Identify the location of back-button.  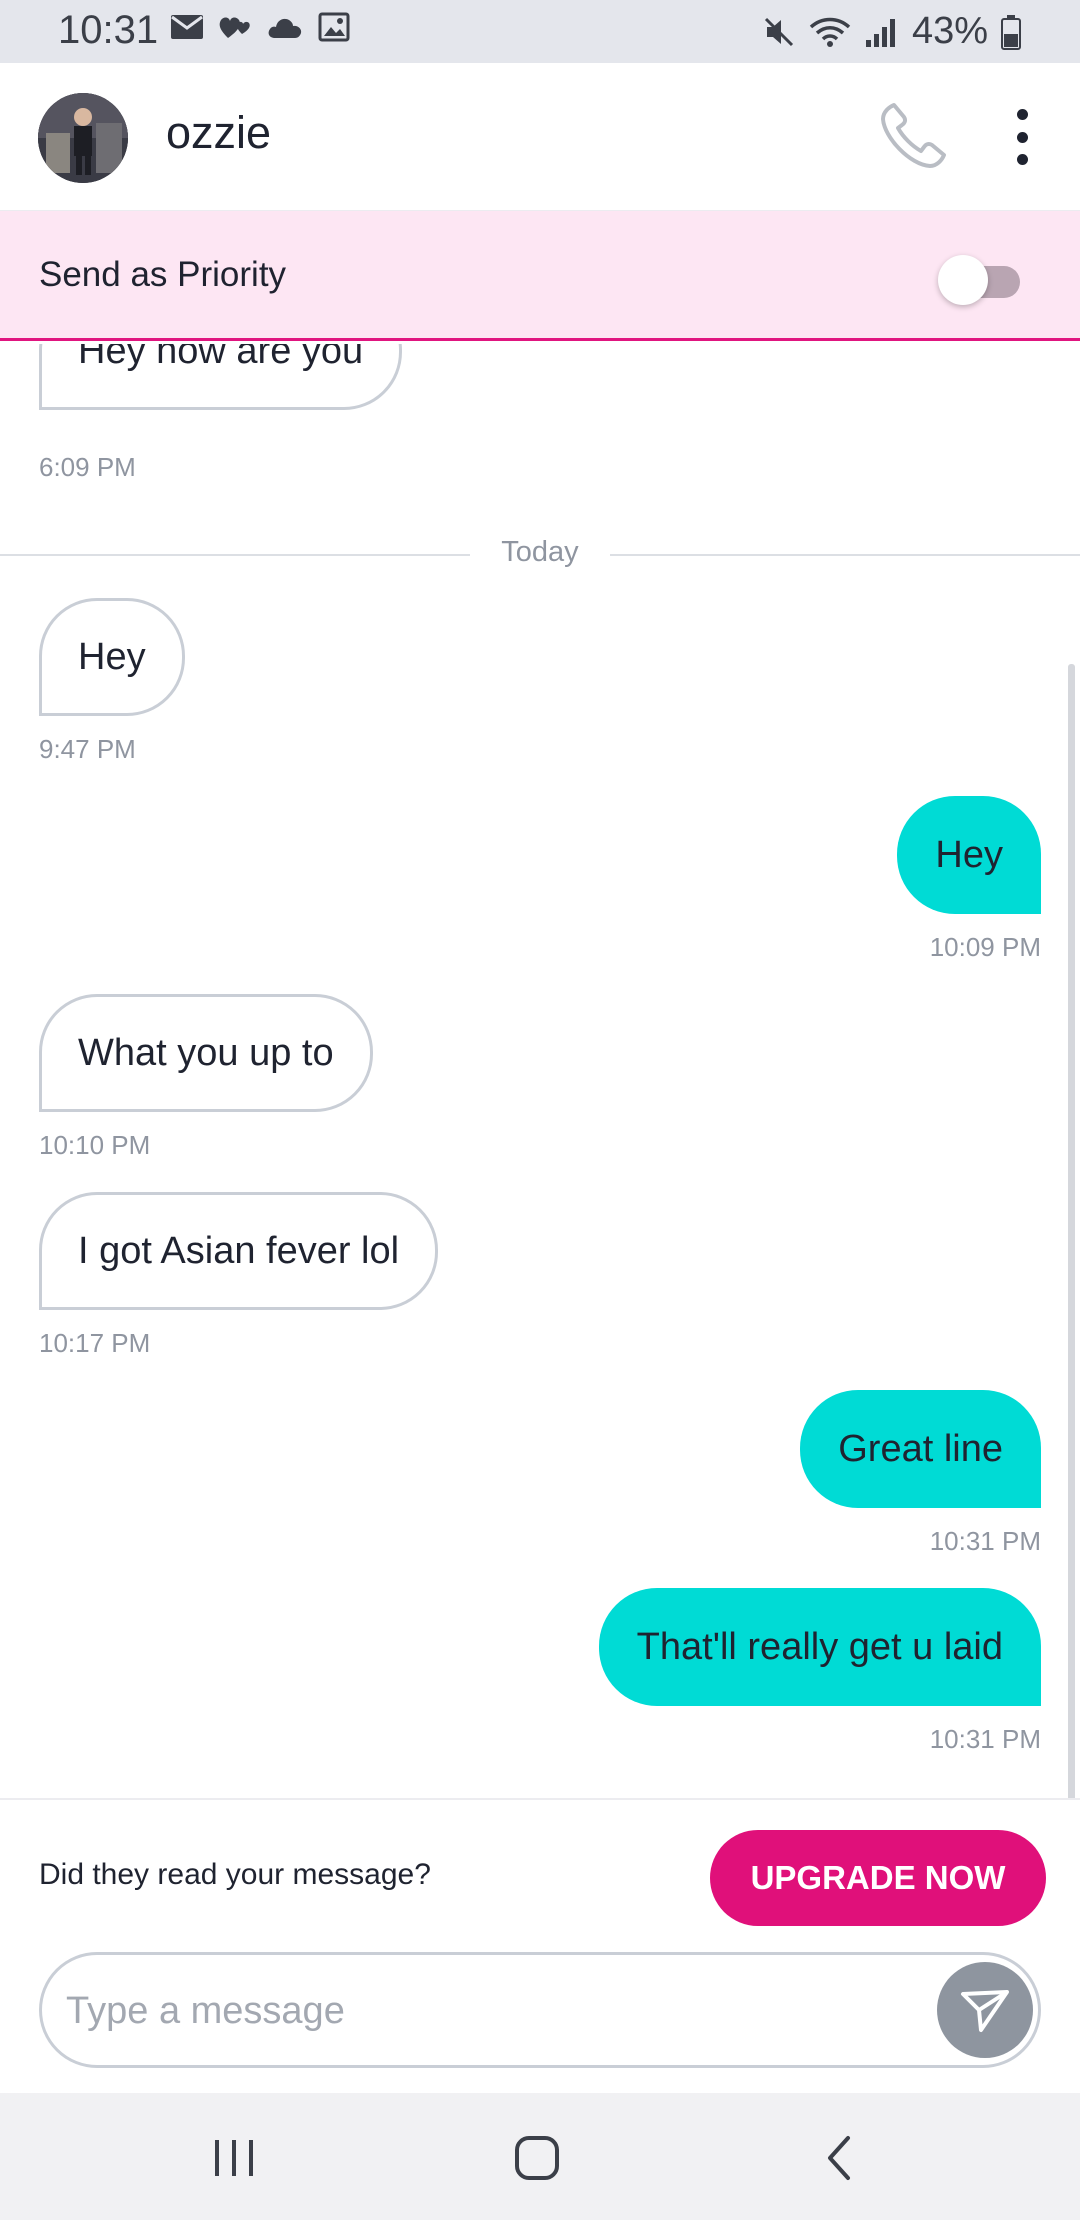
(840, 2158).